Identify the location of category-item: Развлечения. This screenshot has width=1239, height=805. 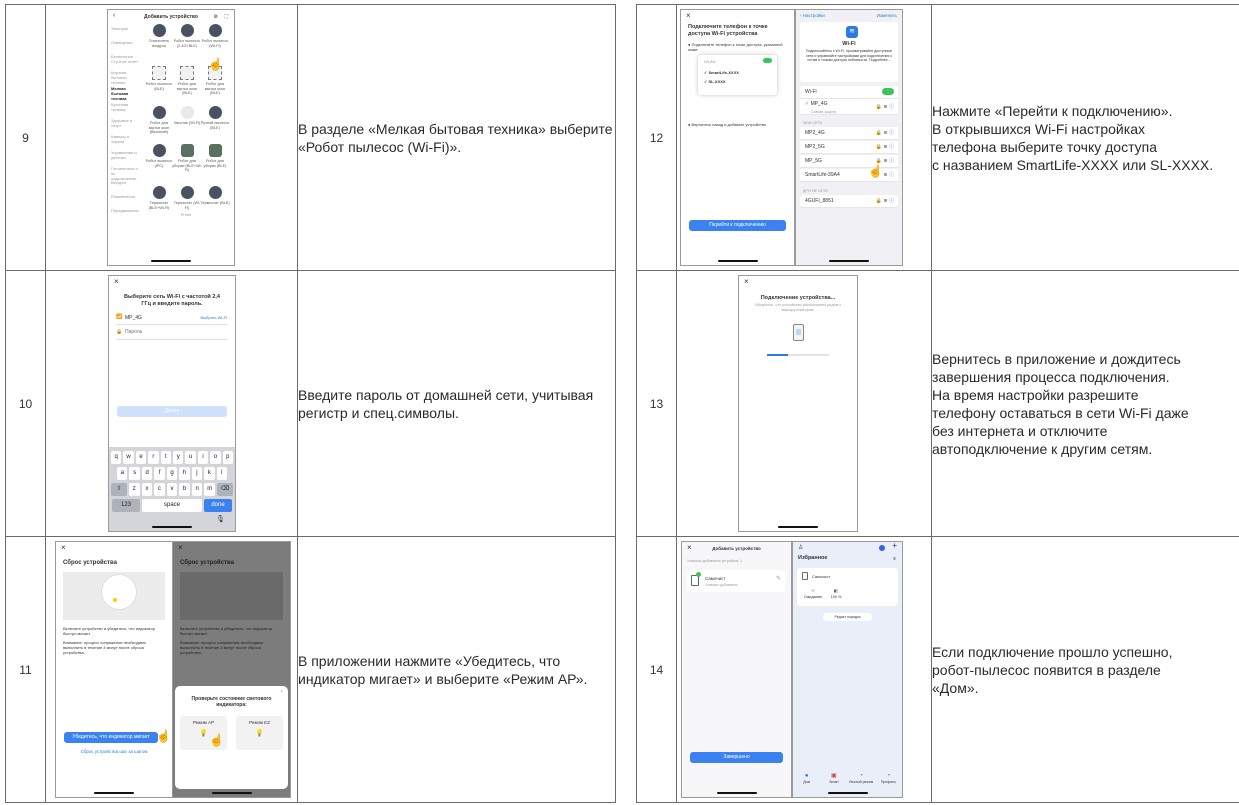
(126, 196).